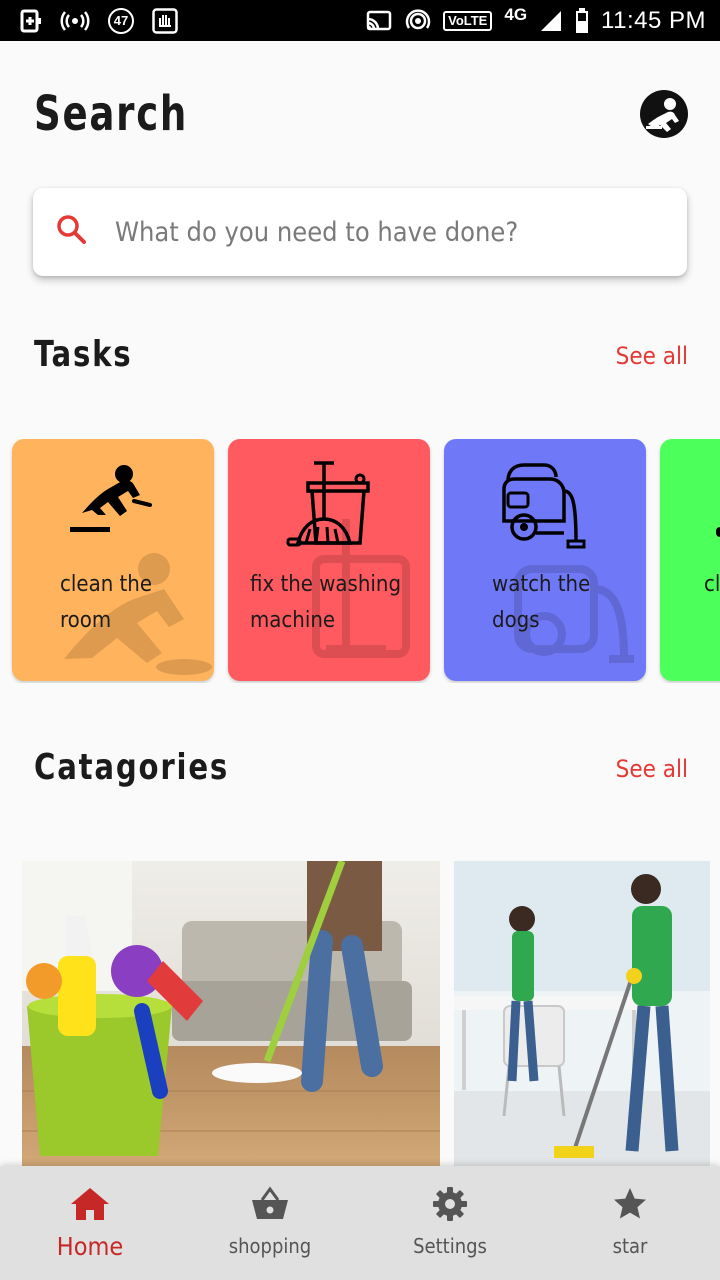 This screenshot has height=1280, width=720. I want to click on nav-shopping: shopping, so click(270, 1223).